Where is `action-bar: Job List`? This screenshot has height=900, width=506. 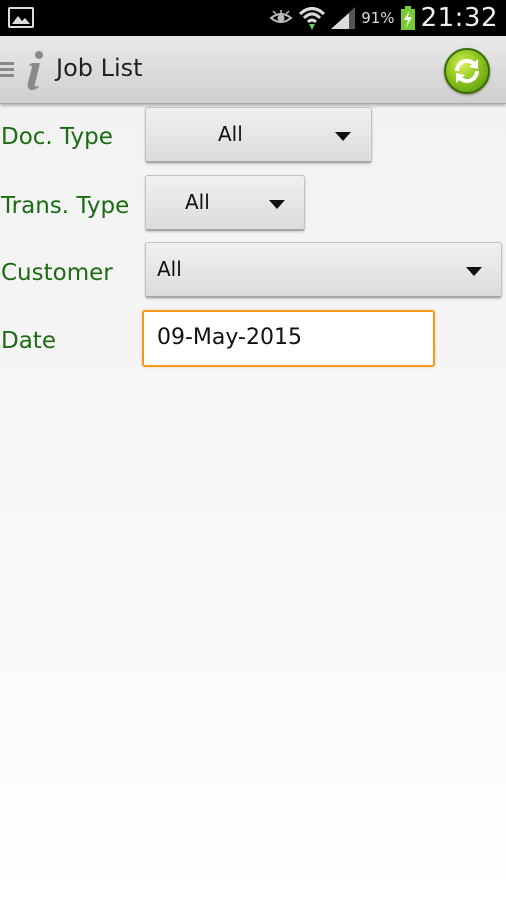 action-bar: Job List is located at coordinates (253, 70).